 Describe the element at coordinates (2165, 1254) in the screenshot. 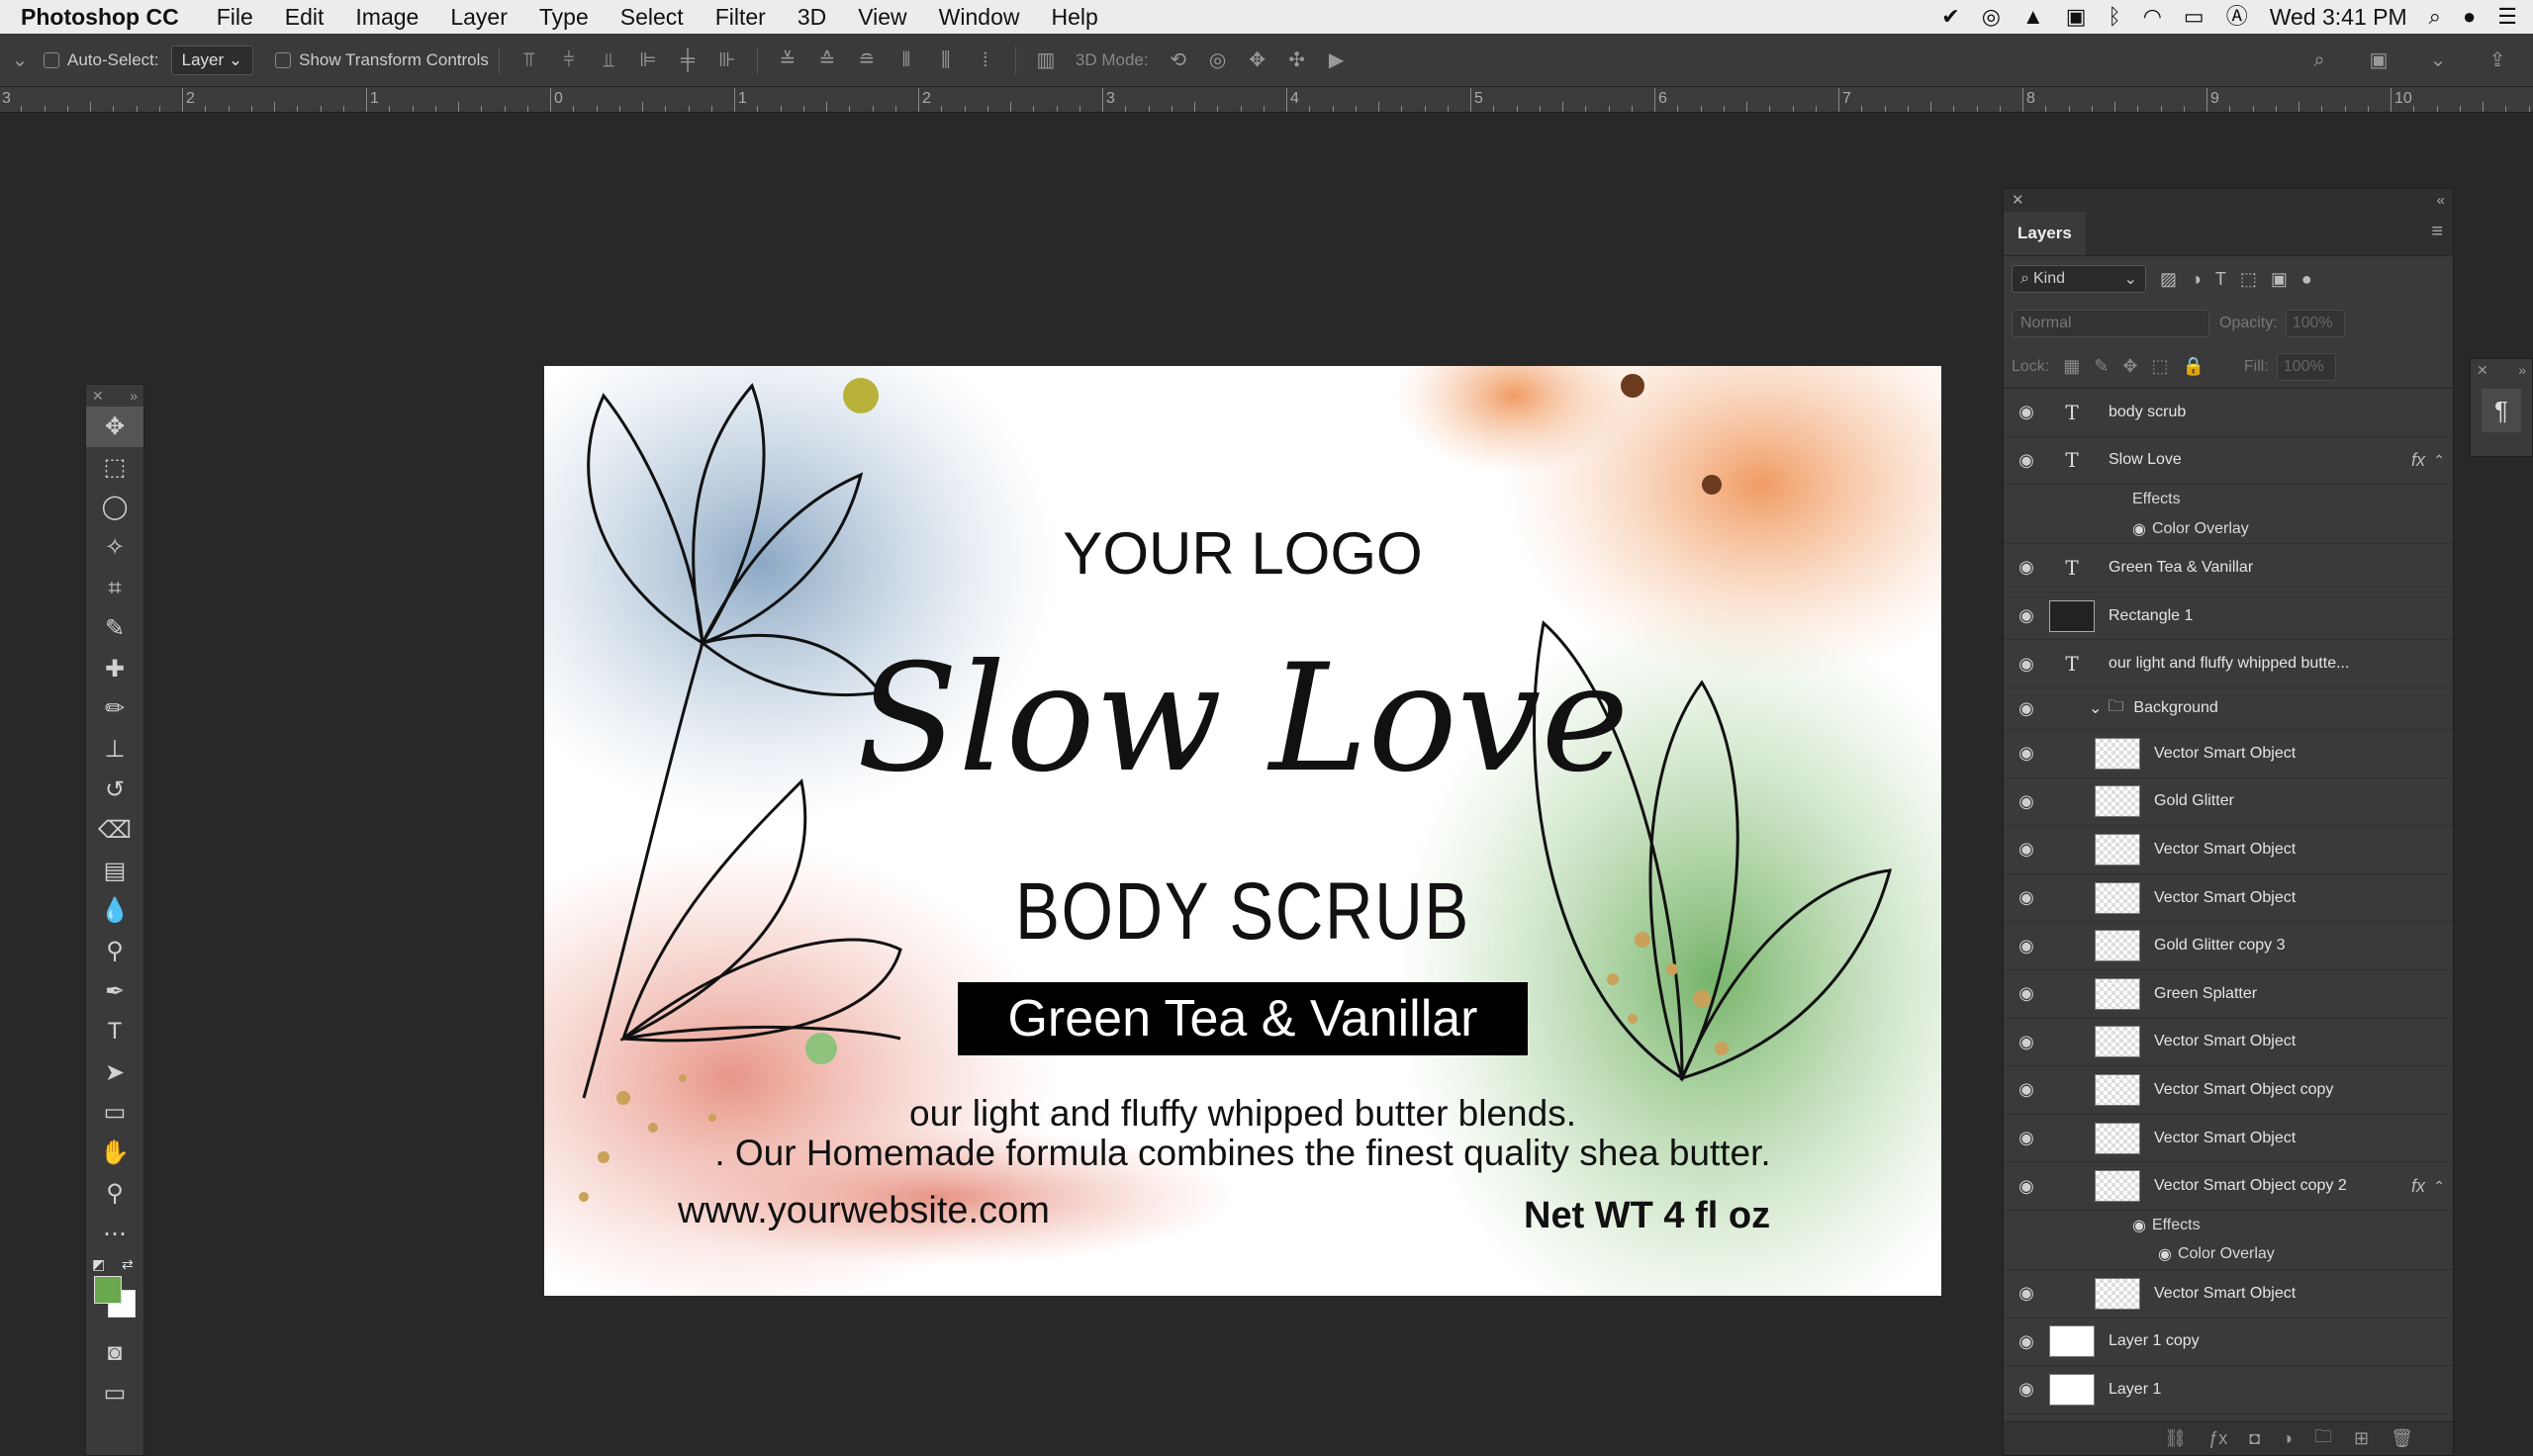

I see `effect-visibility-eye-icon: ◉` at that location.